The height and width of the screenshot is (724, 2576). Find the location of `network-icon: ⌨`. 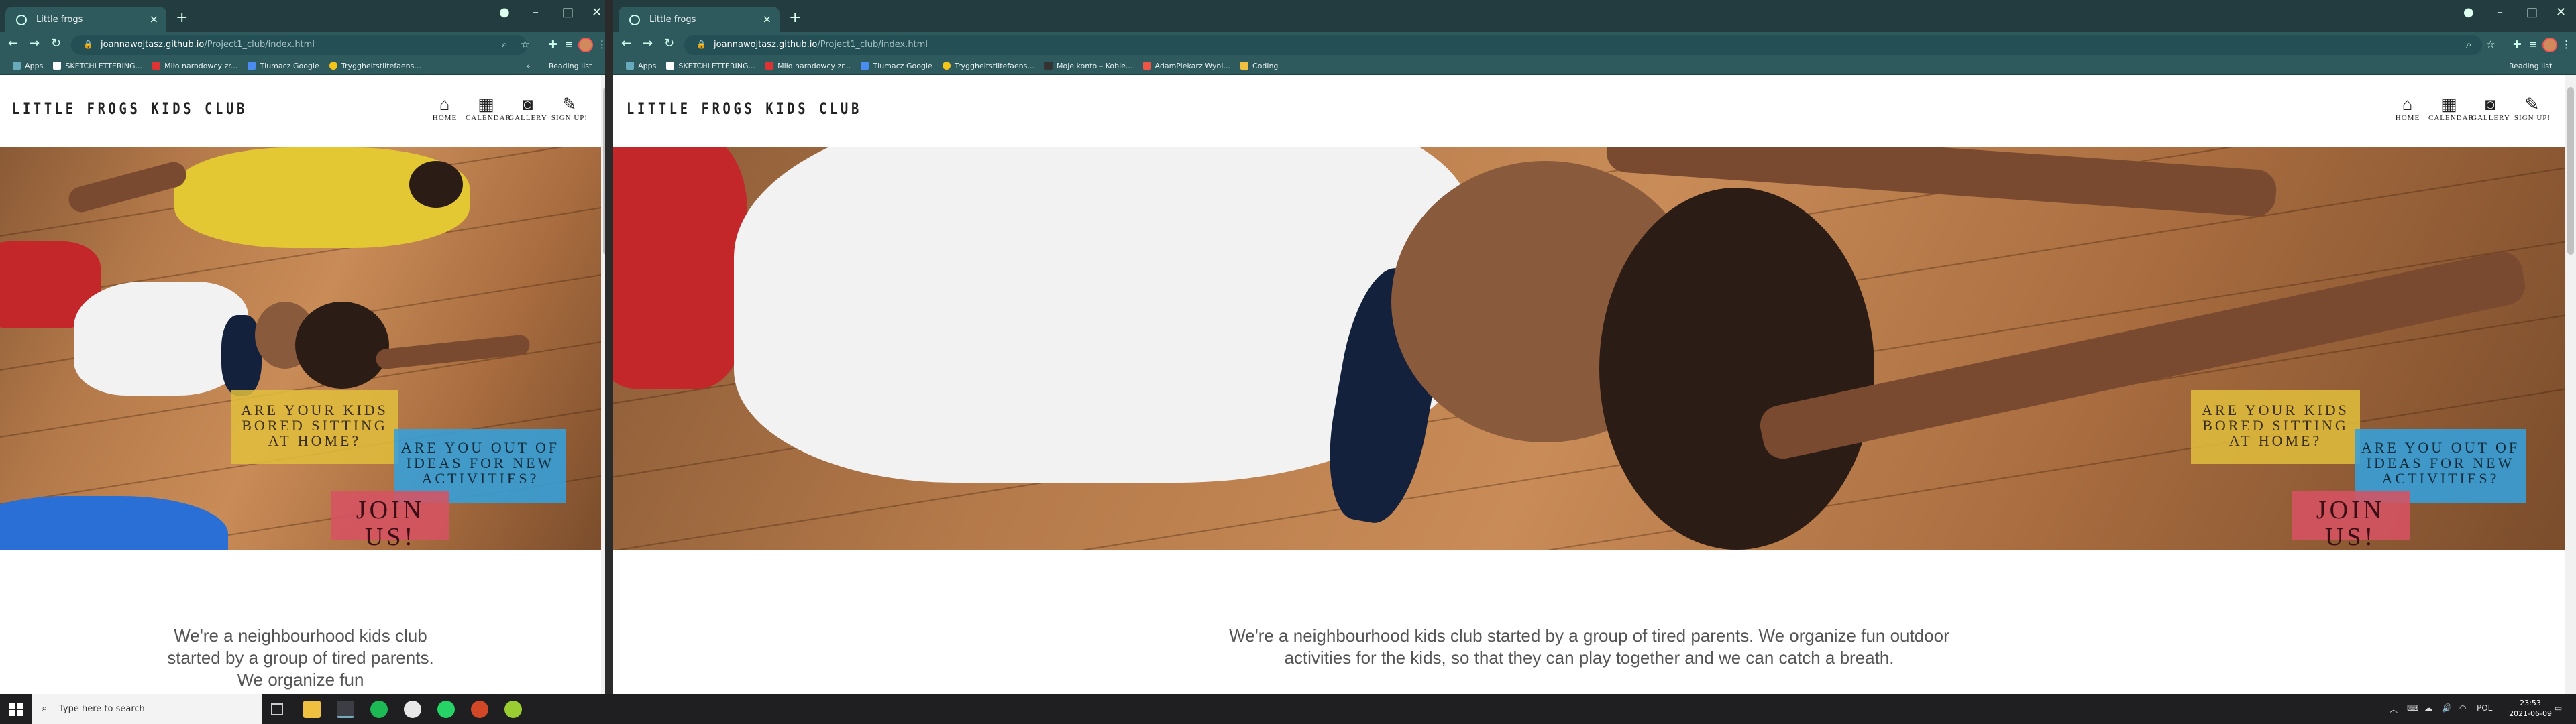

network-icon: ⌨ is located at coordinates (2412, 708).